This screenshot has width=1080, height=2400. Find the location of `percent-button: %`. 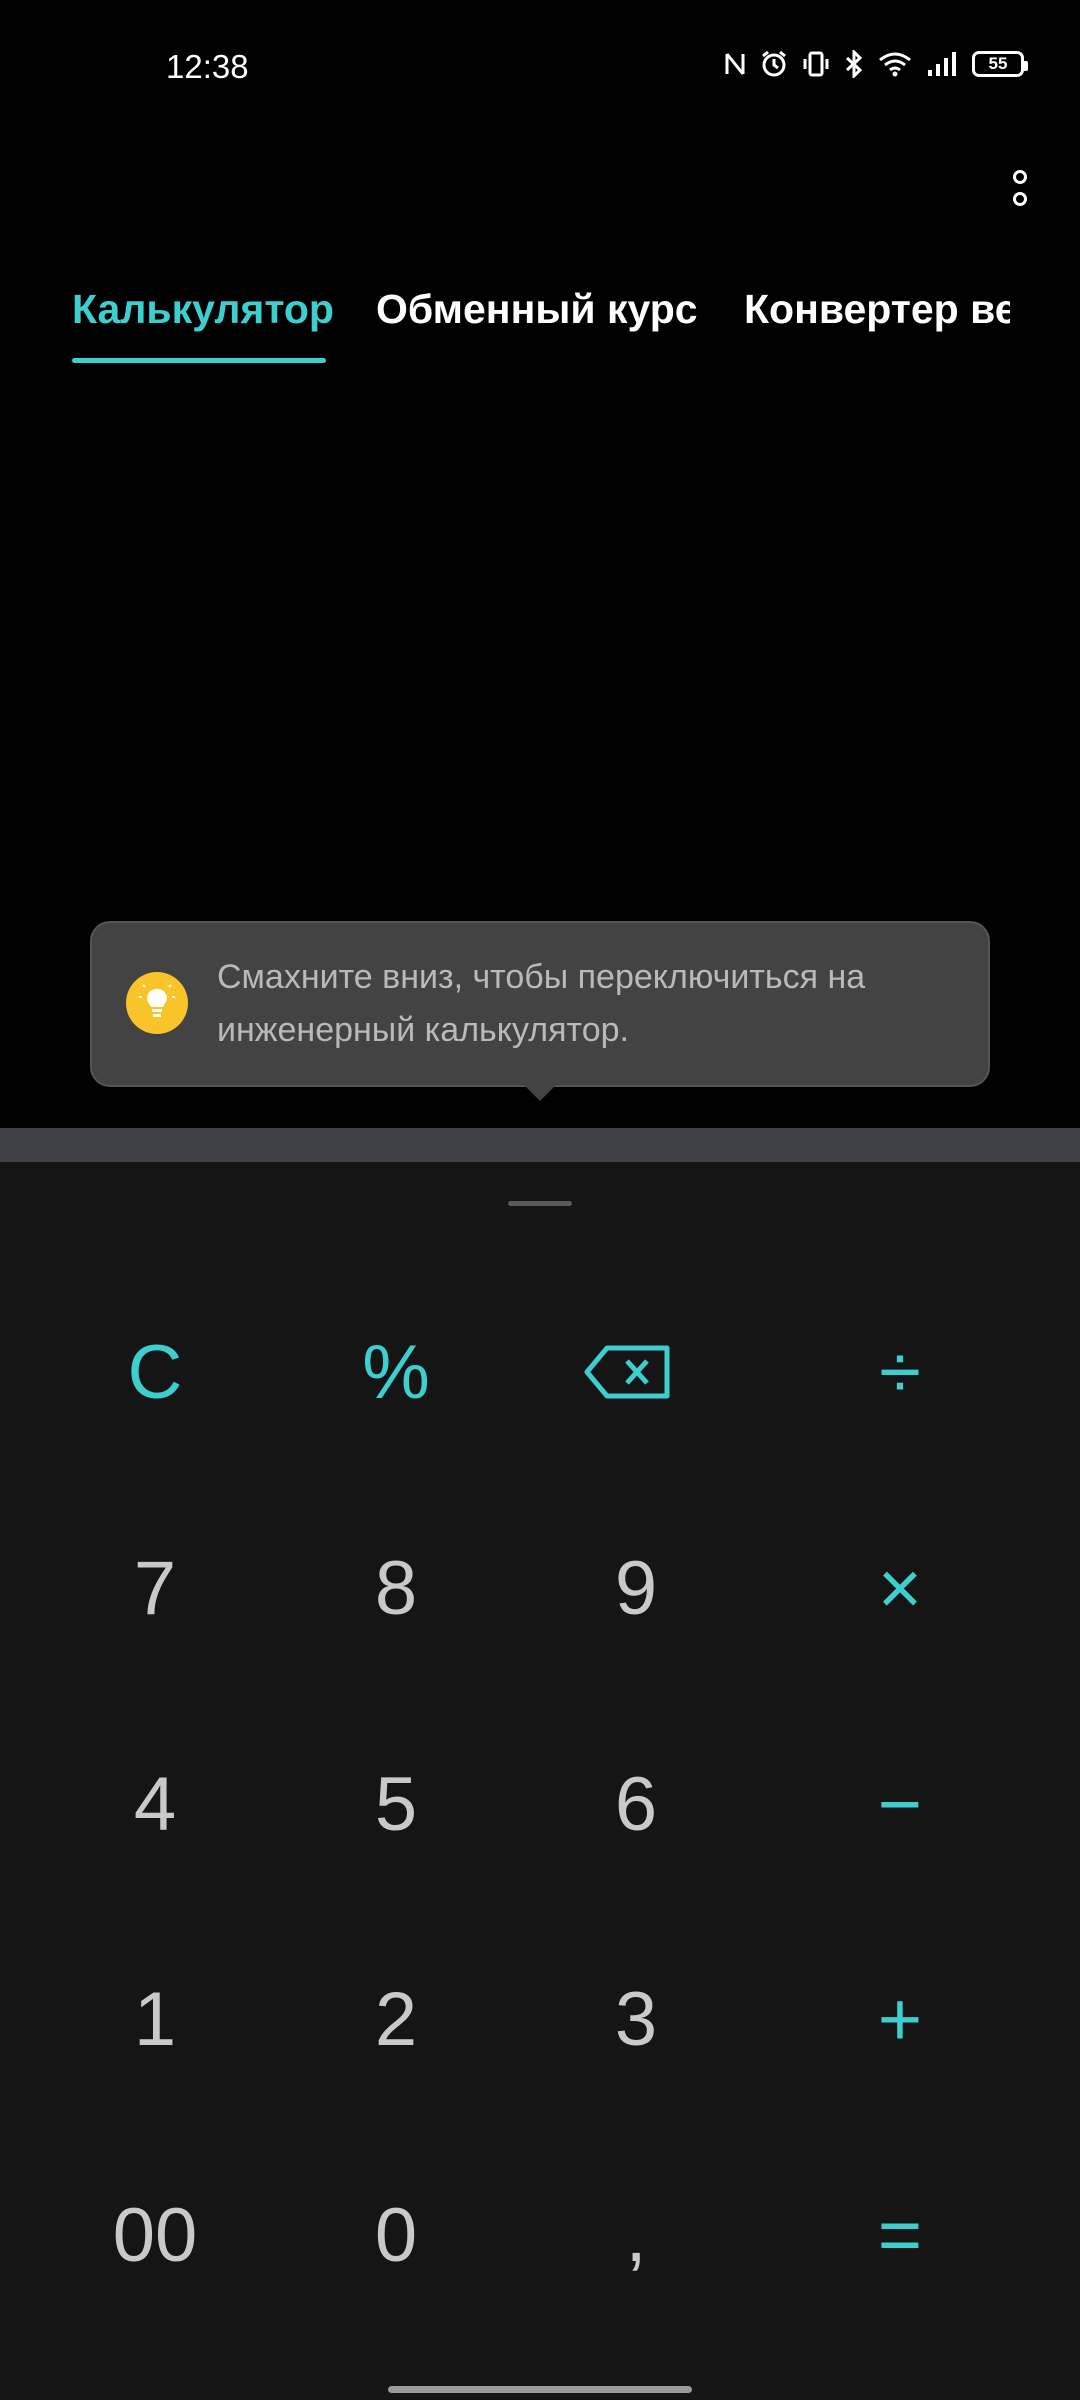

percent-button: % is located at coordinates (396, 1372).